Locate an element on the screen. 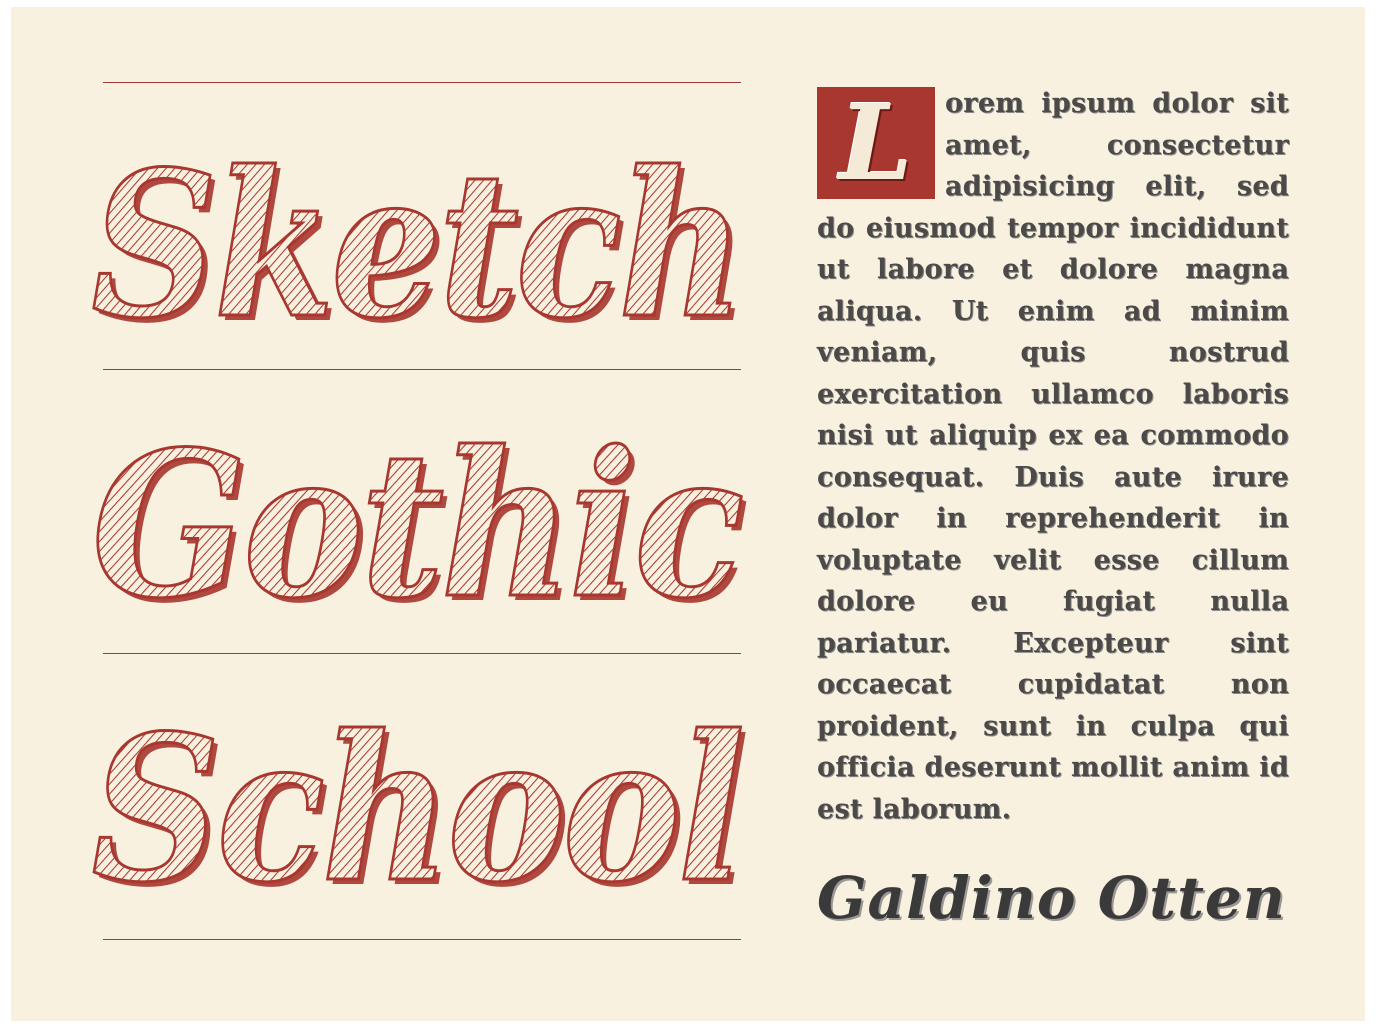 This screenshot has width=1376, height=1034. title-word-gothic: Gothic Gothic is located at coordinates (420, 527).